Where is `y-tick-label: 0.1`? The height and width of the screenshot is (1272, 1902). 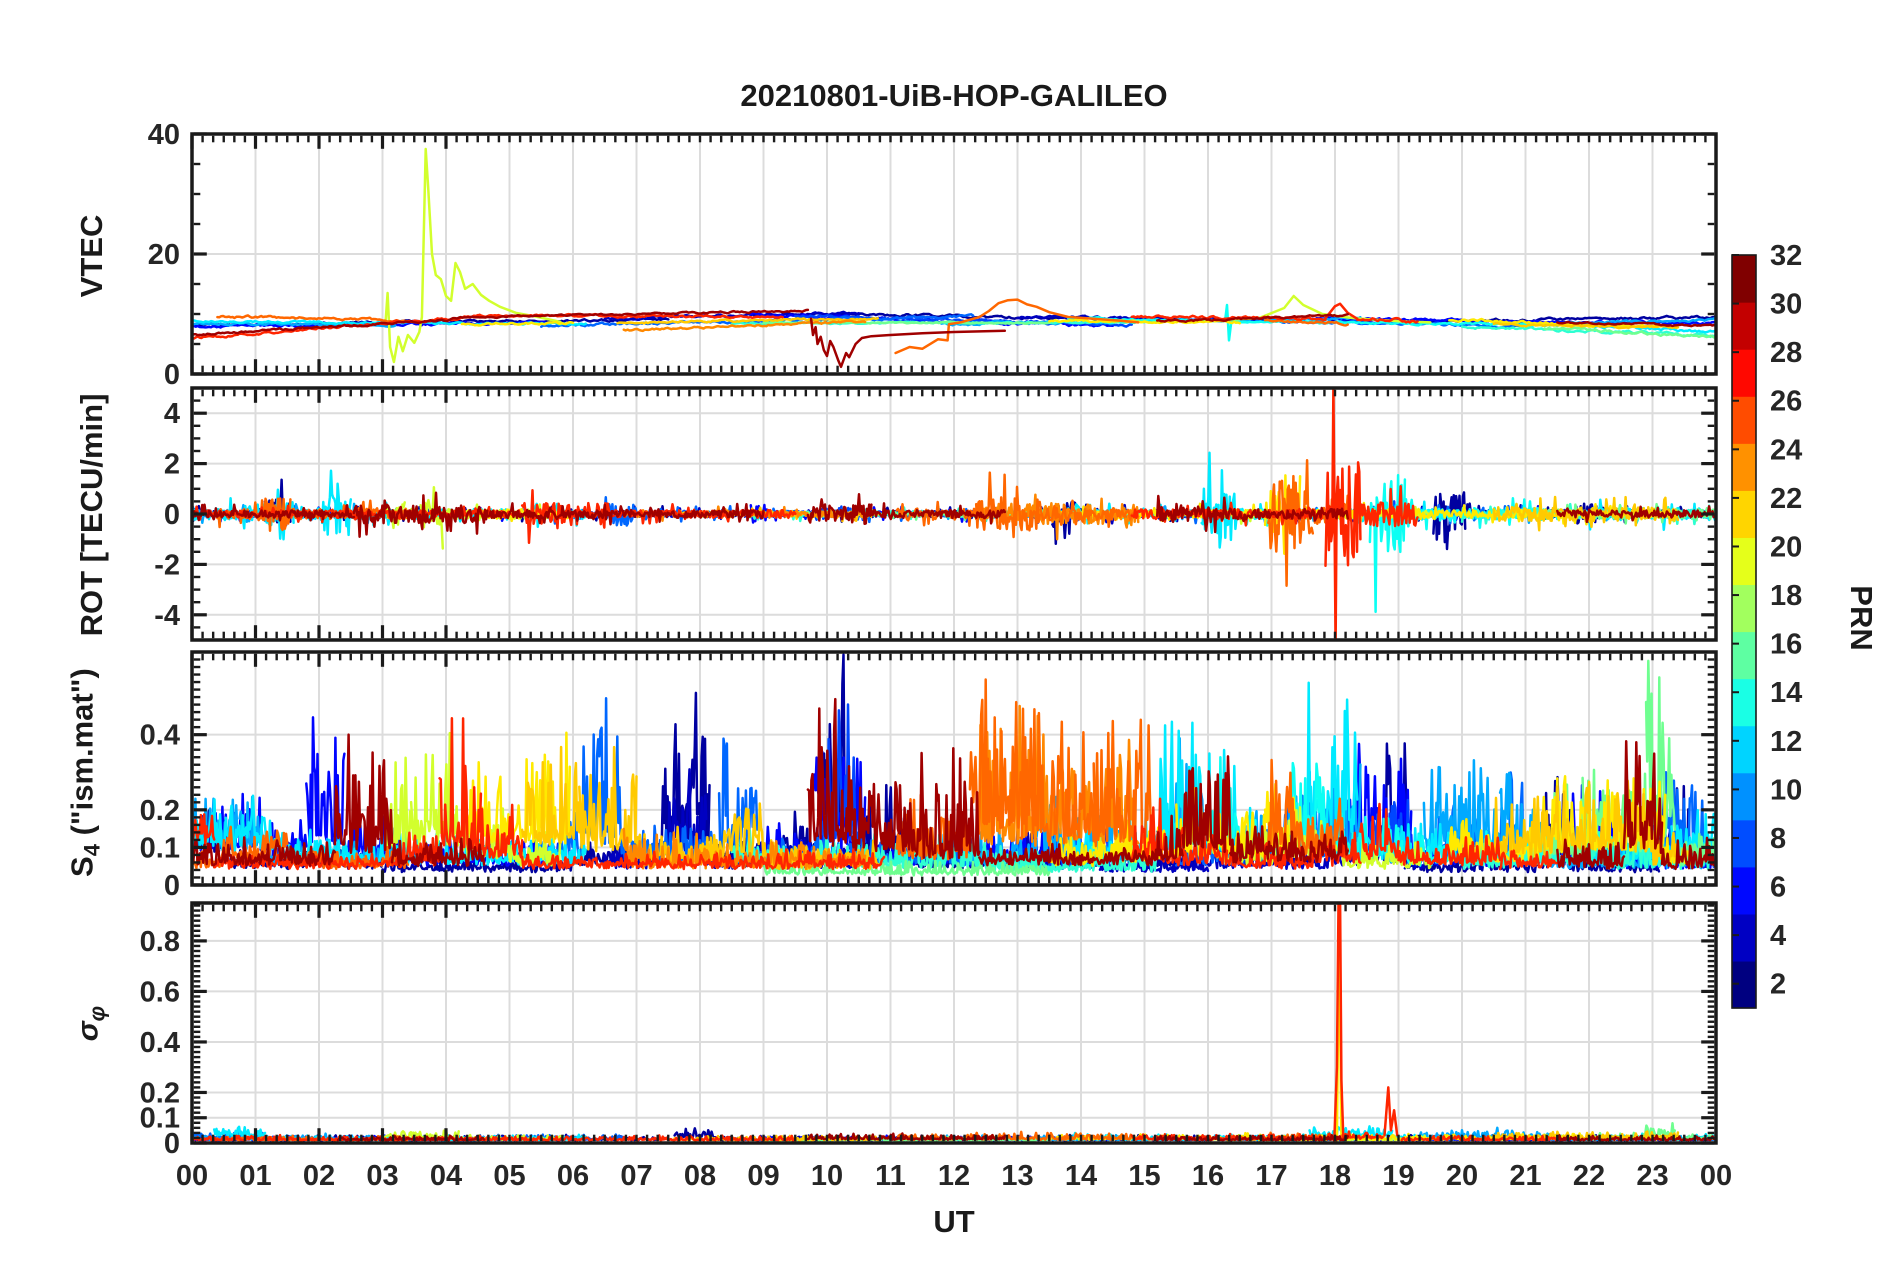 y-tick-label: 0.1 is located at coordinates (160, 848).